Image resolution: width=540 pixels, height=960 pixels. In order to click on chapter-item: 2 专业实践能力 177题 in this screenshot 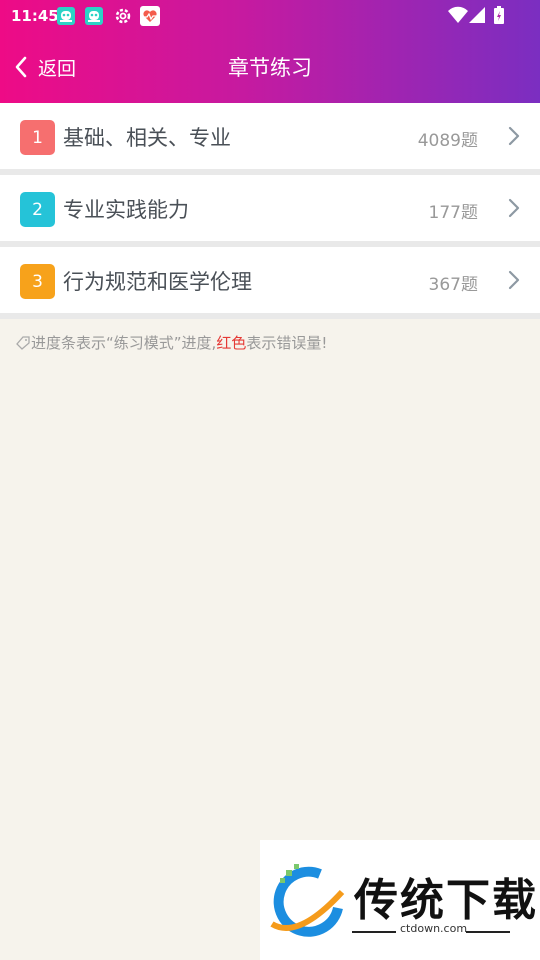, I will do `click(270, 208)`.